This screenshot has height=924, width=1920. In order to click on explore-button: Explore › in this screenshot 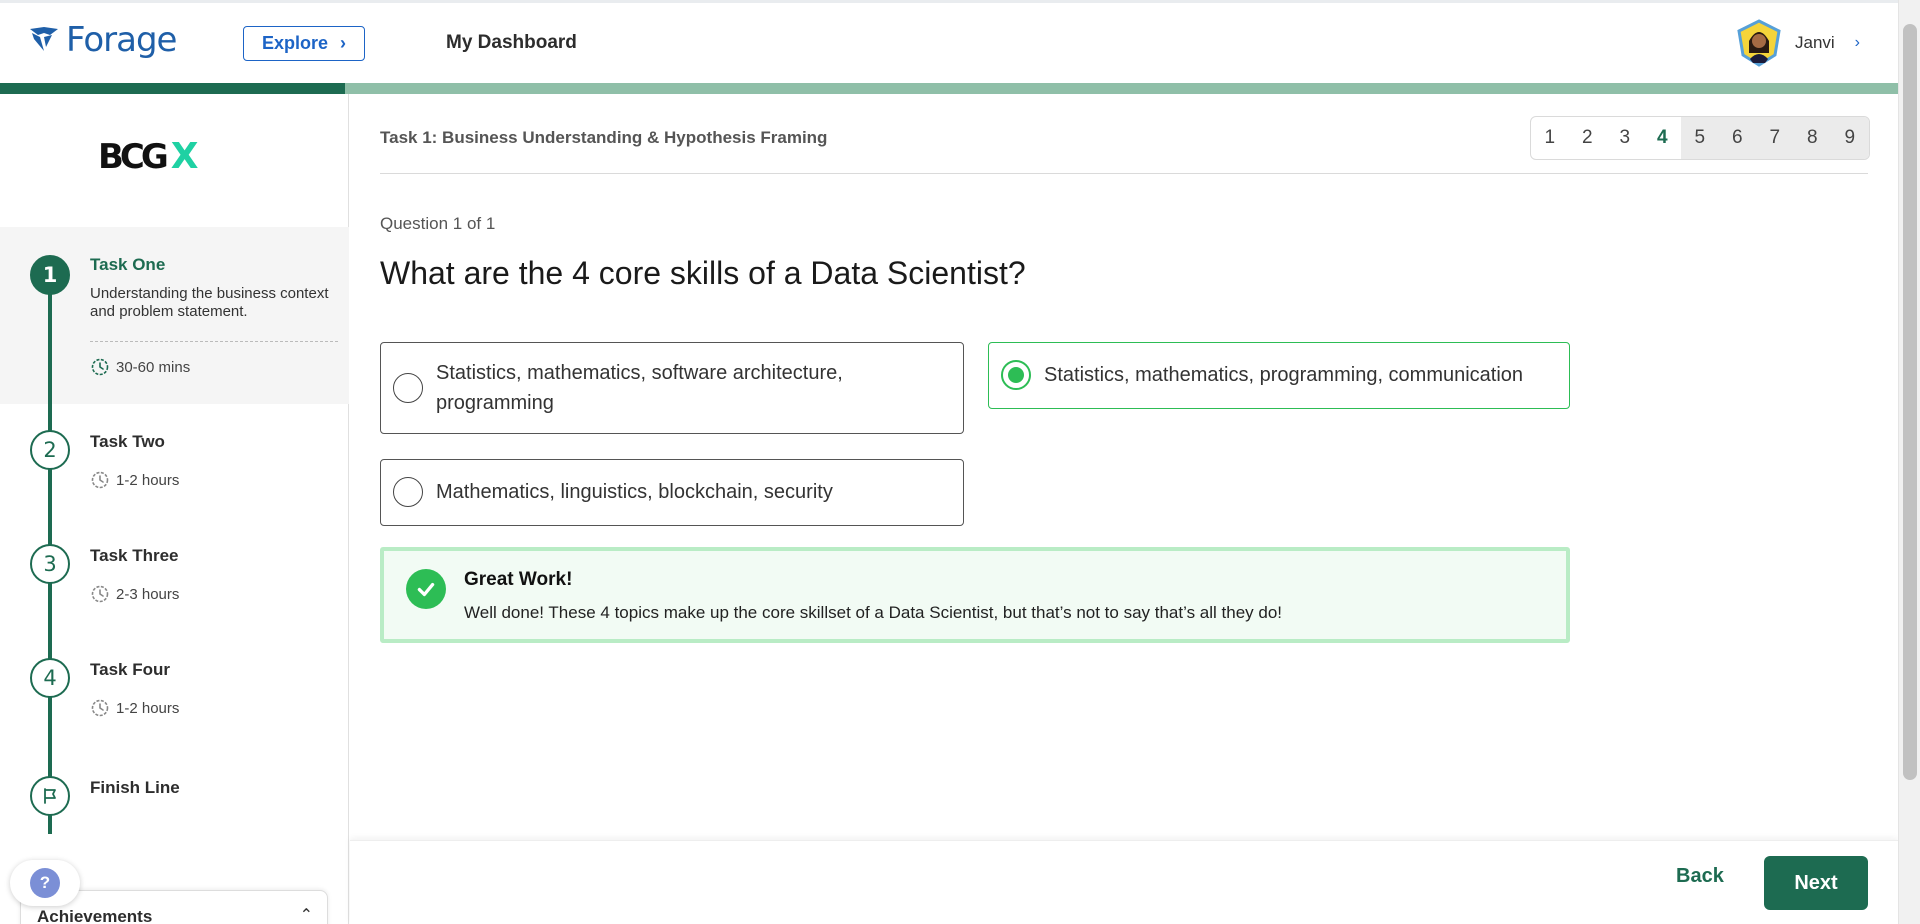, I will do `click(304, 43)`.